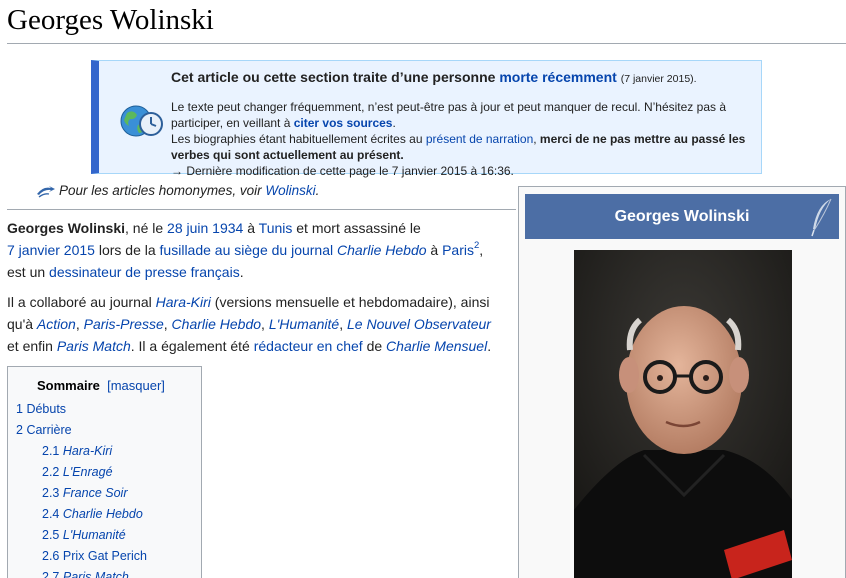 The image size is (846, 578). Describe the element at coordinates (436, 346) in the screenshot. I see `charlie-mensuel-link: Charlie Mensuel` at that location.